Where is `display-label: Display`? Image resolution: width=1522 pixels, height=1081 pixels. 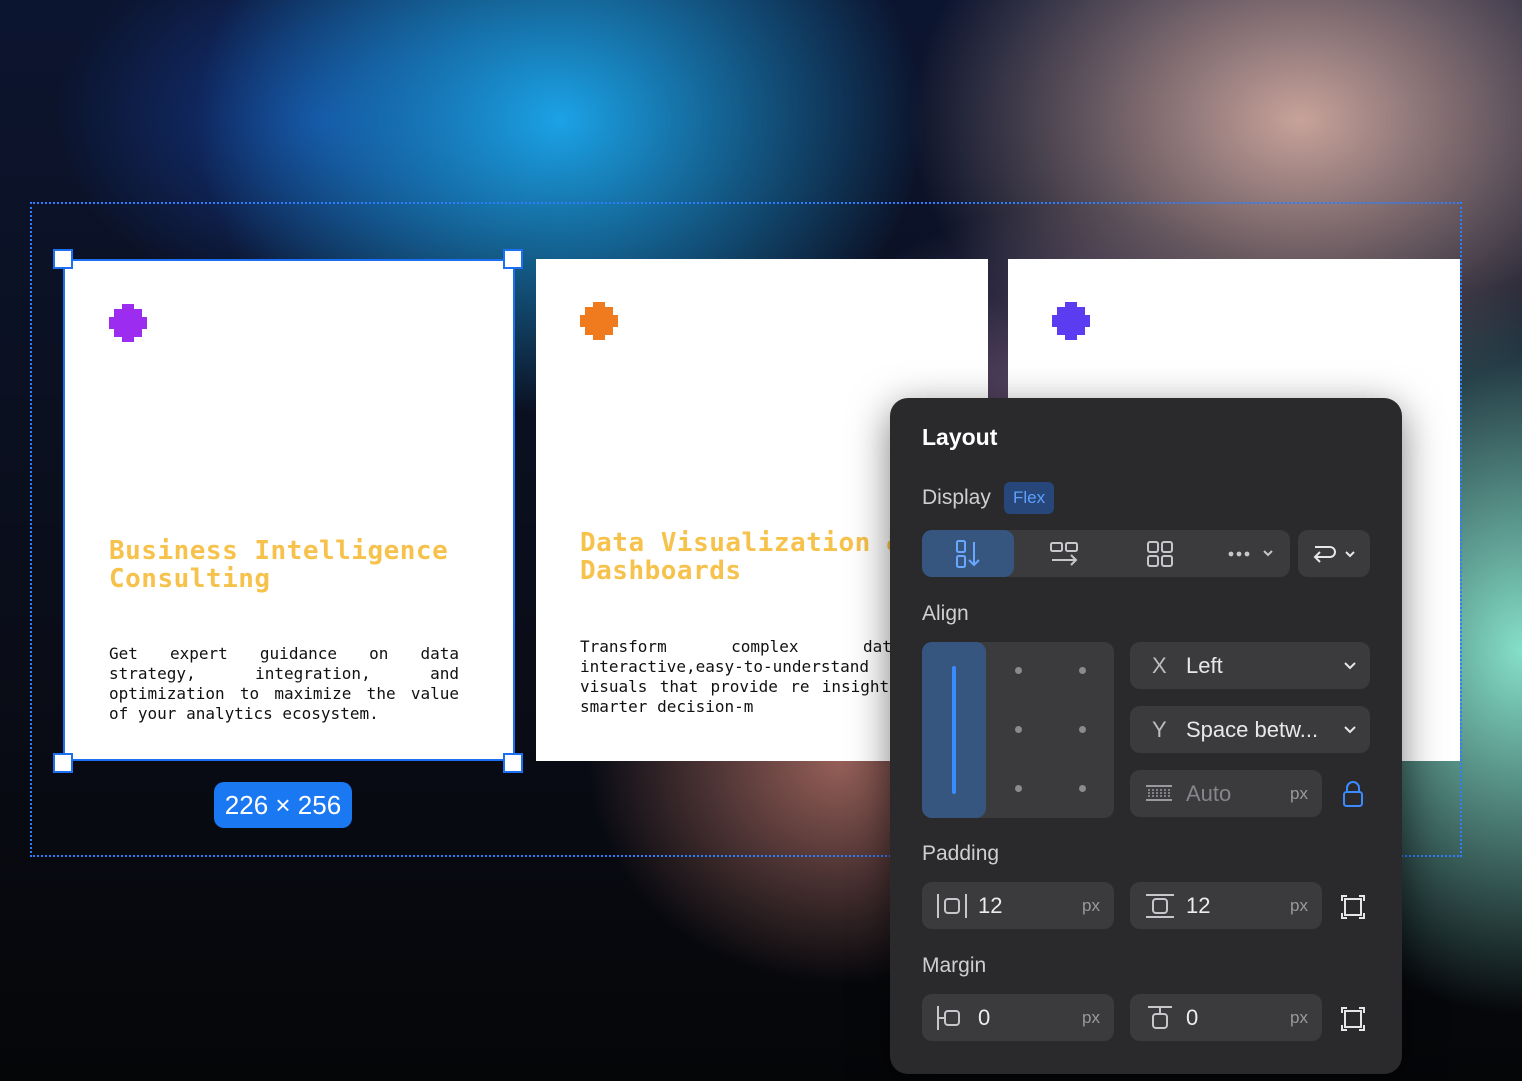
display-label: Display is located at coordinates (956, 497).